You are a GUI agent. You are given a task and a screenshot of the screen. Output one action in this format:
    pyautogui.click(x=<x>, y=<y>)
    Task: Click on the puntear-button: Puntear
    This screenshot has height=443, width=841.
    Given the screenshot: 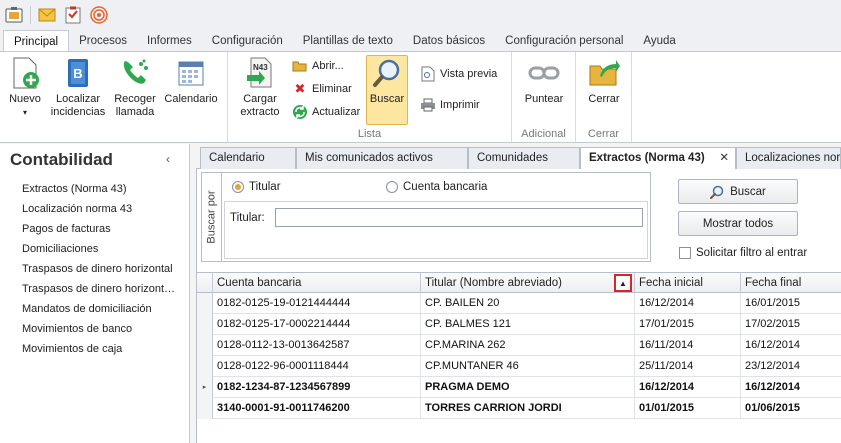 What is the action you would take?
    pyautogui.click(x=544, y=81)
    